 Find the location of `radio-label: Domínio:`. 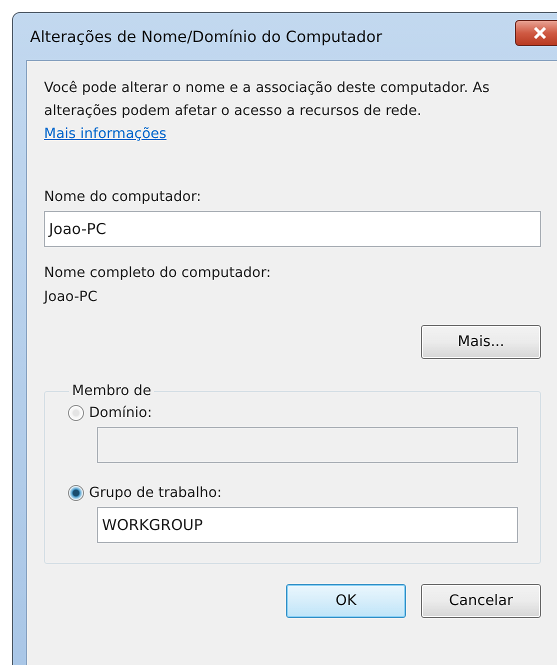

radio-label: Domínio: is located at coordinates (120, 413).